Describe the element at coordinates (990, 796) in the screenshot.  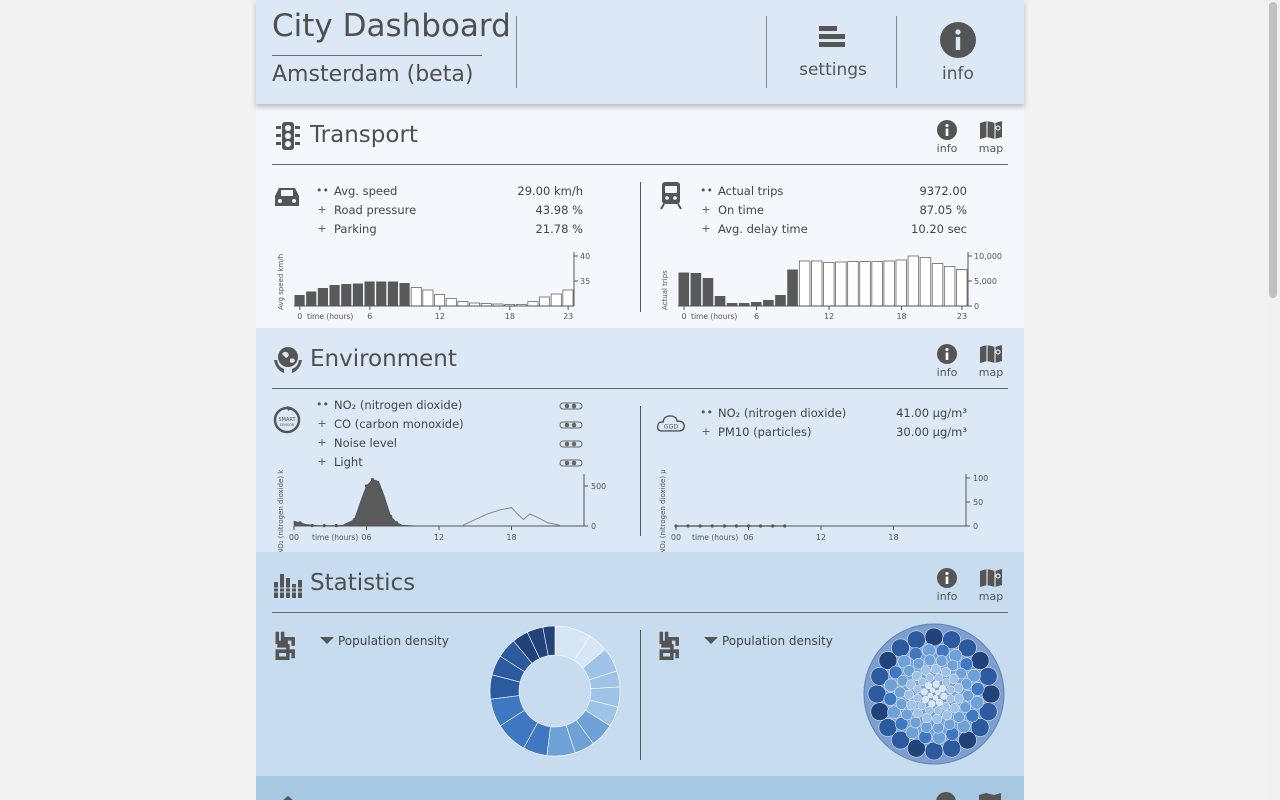
I see `map-icon` at that location.